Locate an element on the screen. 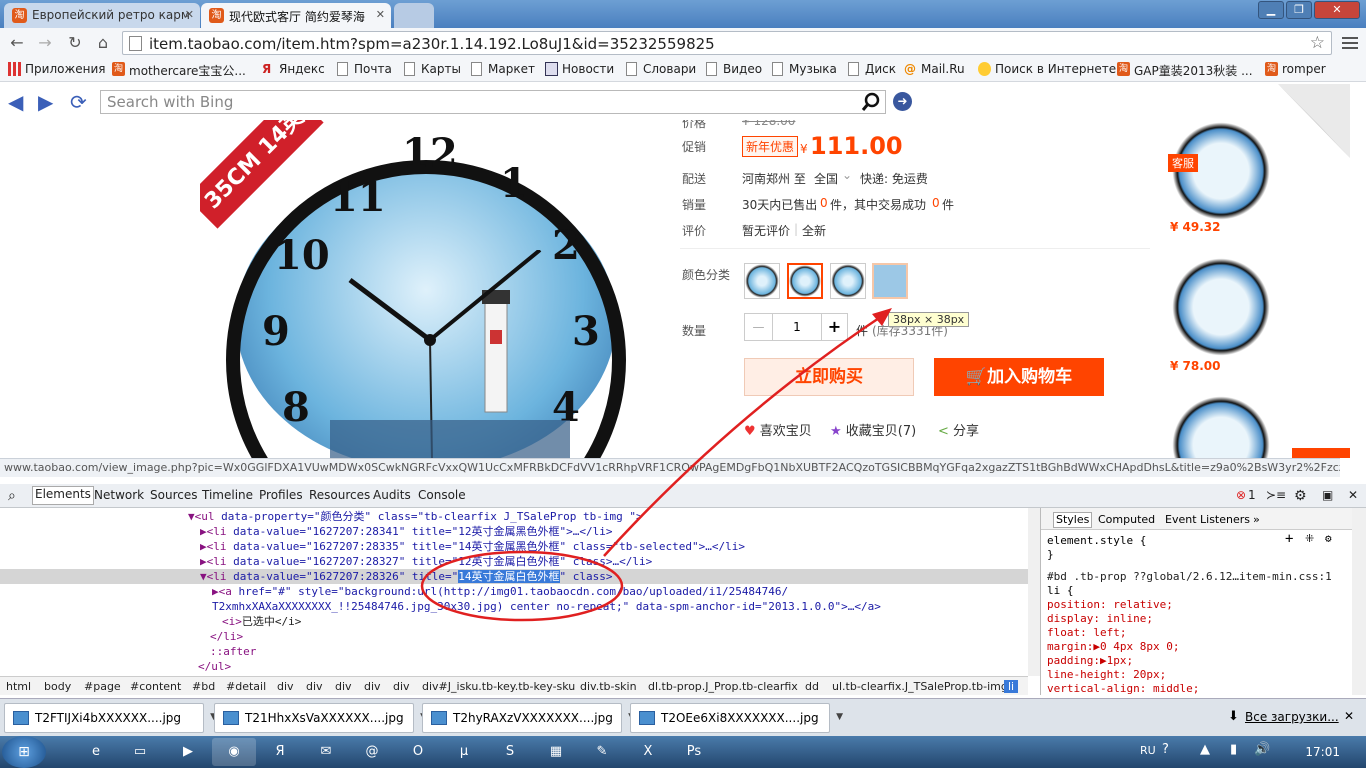 The image size is (1366, 768). delivery-destination: 全国 is located at coordinates (826, 178).